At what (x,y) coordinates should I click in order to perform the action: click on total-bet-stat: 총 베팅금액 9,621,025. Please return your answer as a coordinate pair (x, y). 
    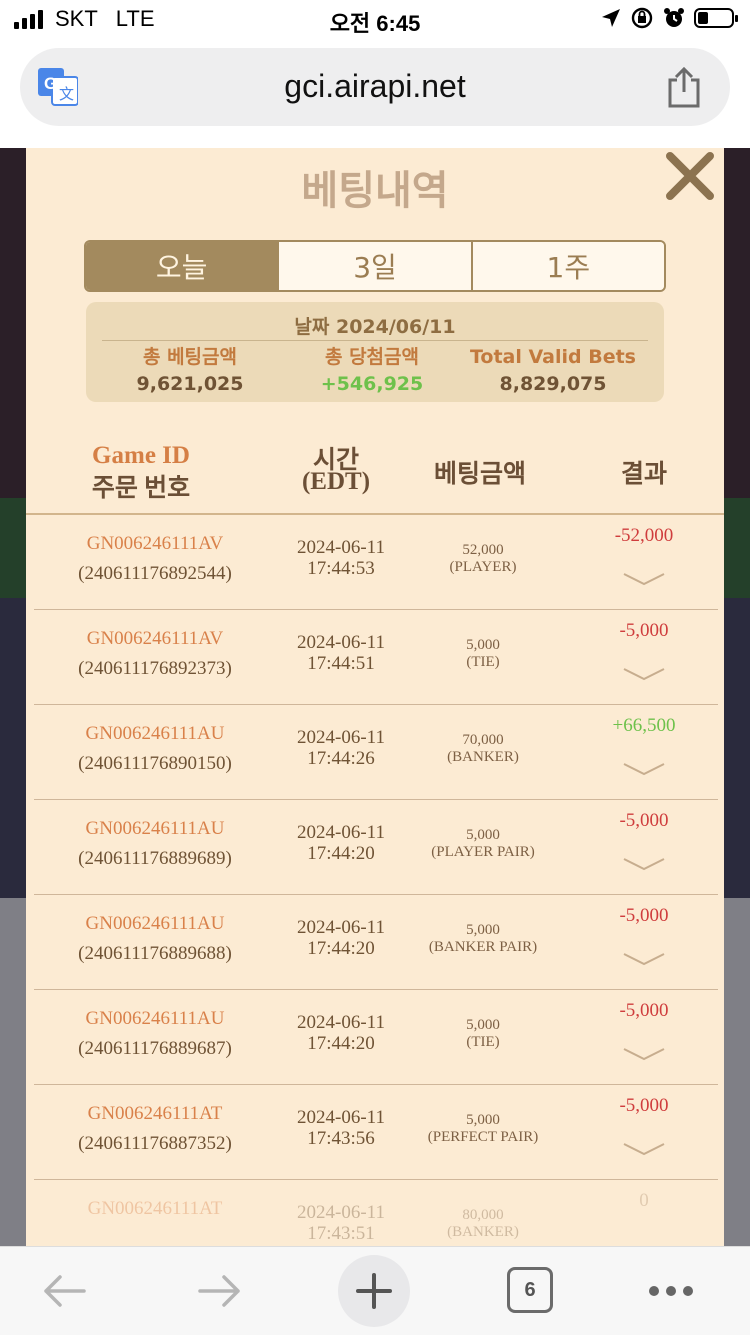
    Looking at the image, I should click on (190, 371).